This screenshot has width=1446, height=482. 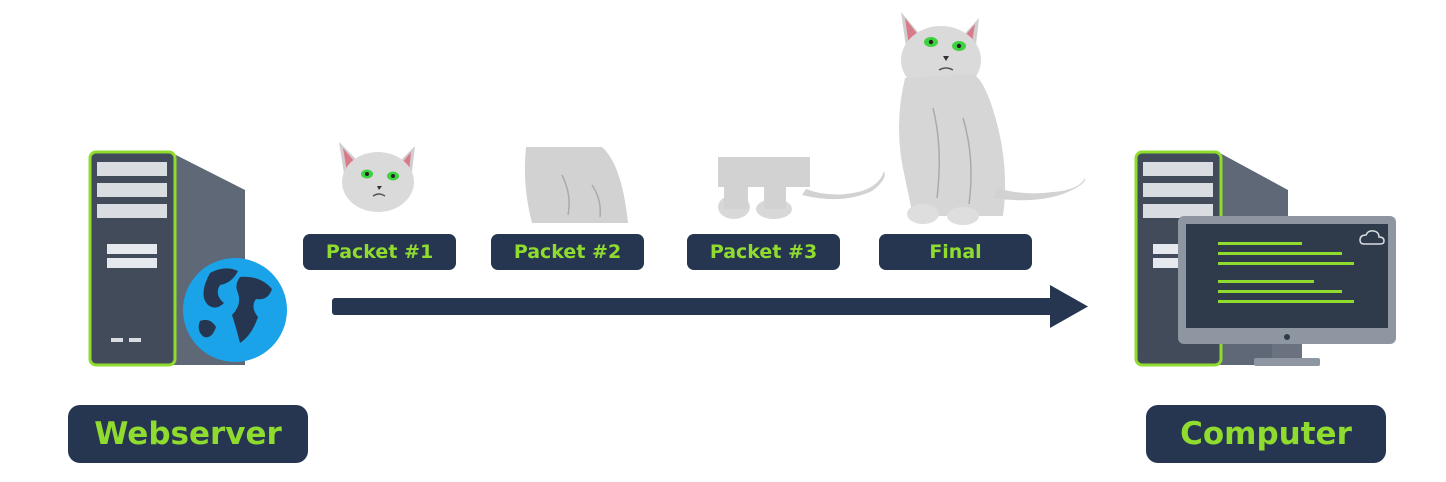 I want to click on packet-label: Packet #2, so click(x=567, y=252).